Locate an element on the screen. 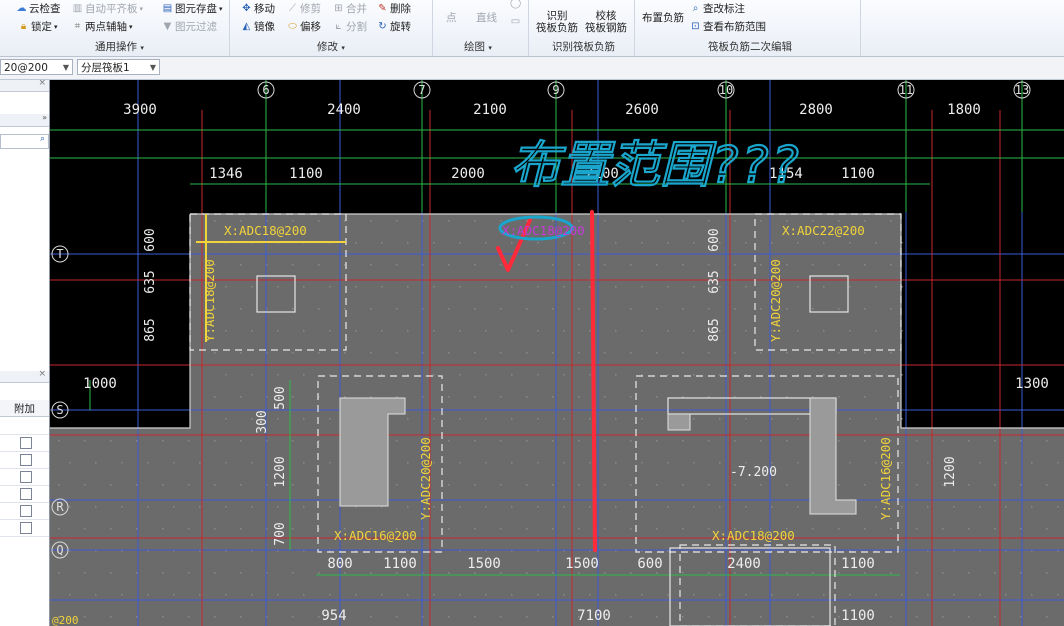 The height and width of the screenshot is (626, 1064). offset-button: ⬭ 偏移 is located at coordinates (304, 26).